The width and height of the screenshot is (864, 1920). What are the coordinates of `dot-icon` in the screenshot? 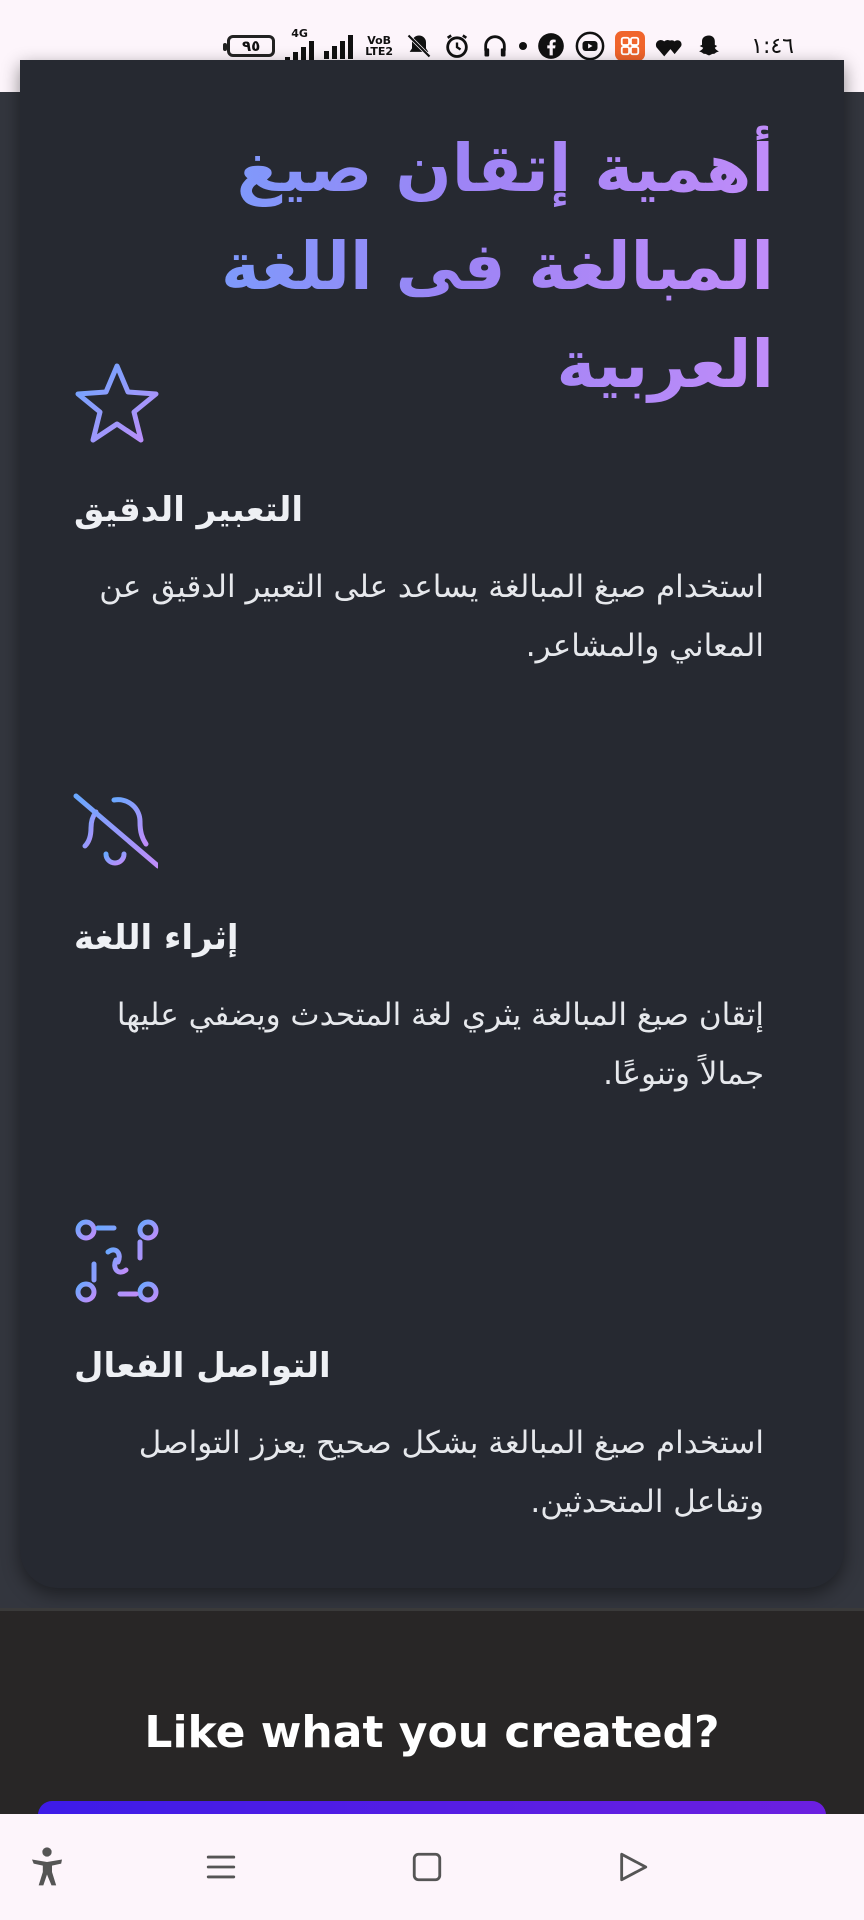 It's located at (523, 46).